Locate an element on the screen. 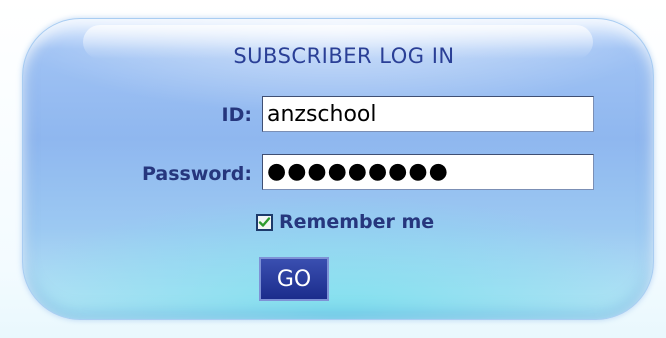 The width and height of the screenshot is (666, 338). password-label: Password: is located at coordinates (196, 174).